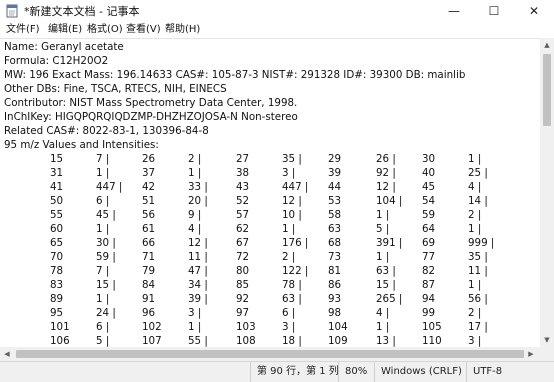  What do you see at coordinates (432, 327) in the screenshot?
I see `mz-value: 105` at bounding box center [432, 327].